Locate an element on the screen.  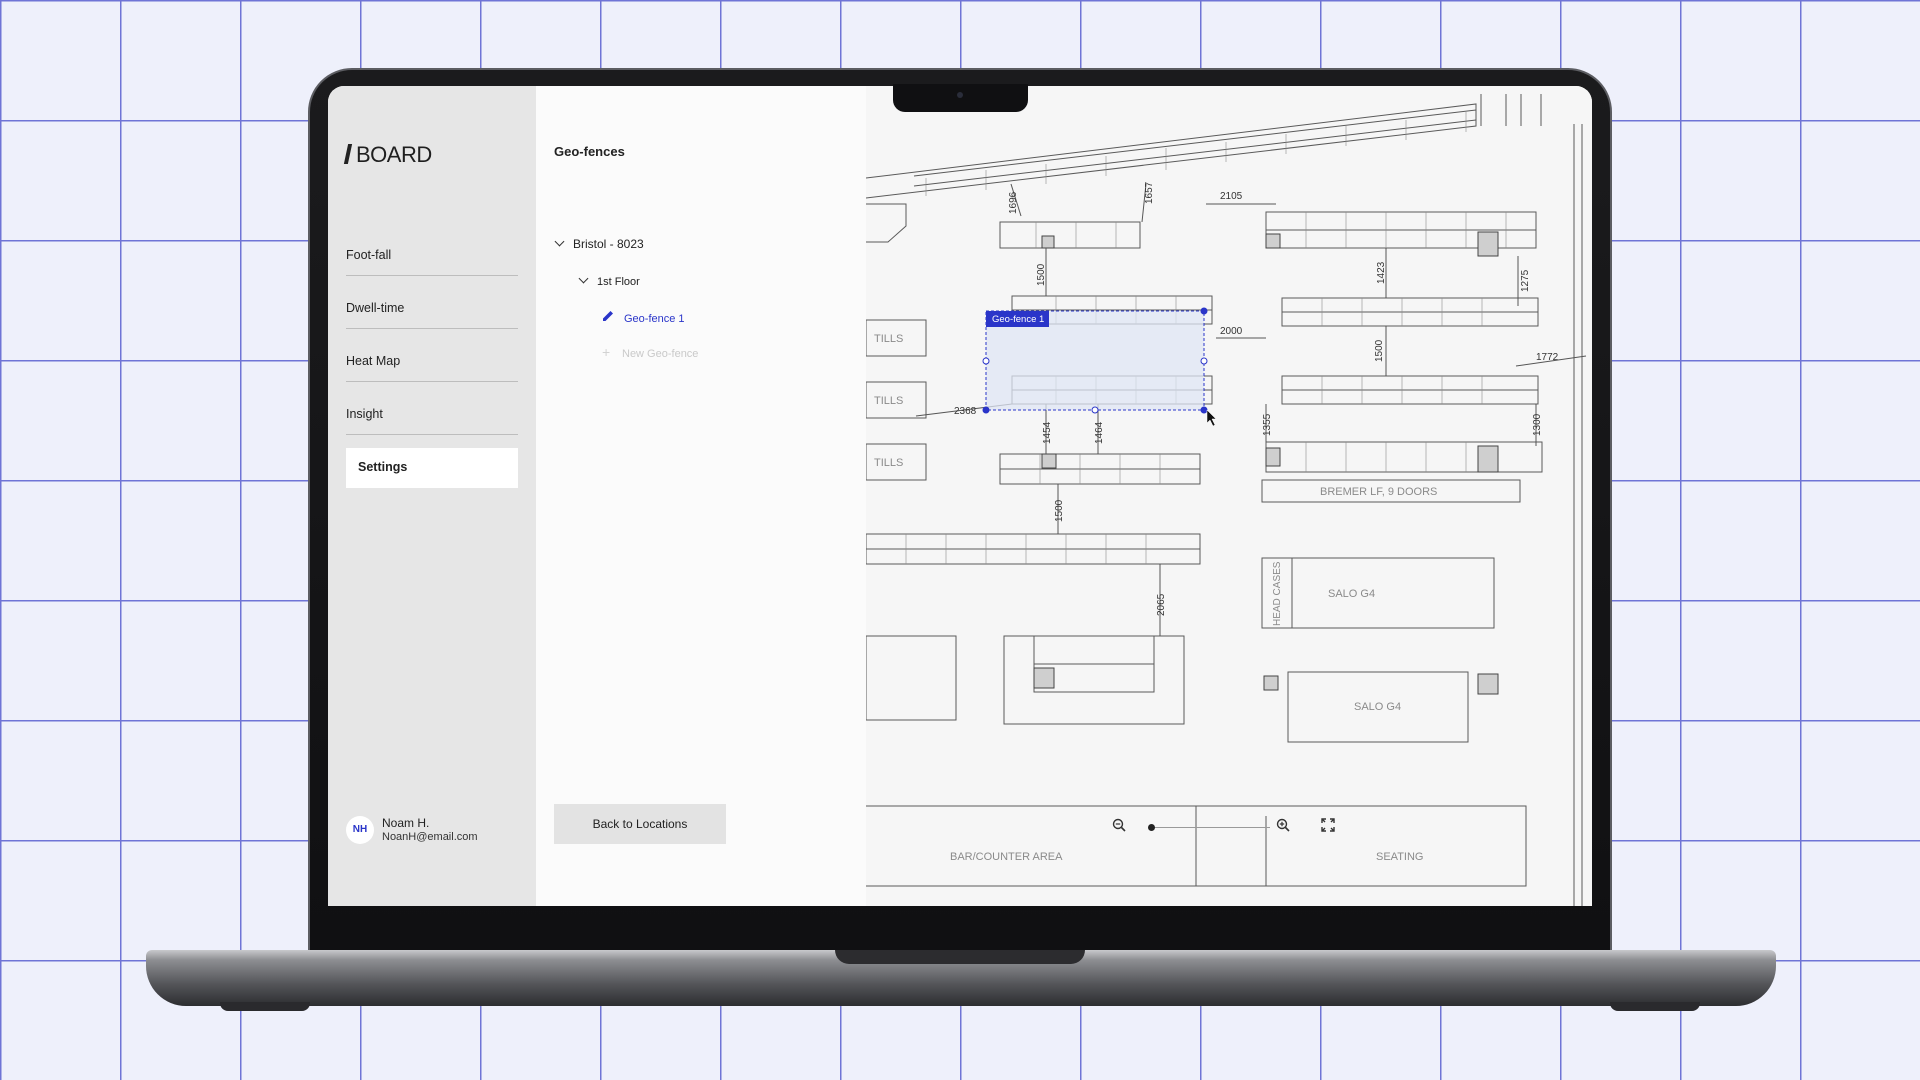
plus-icon: + is located at coordinates (606, 352).